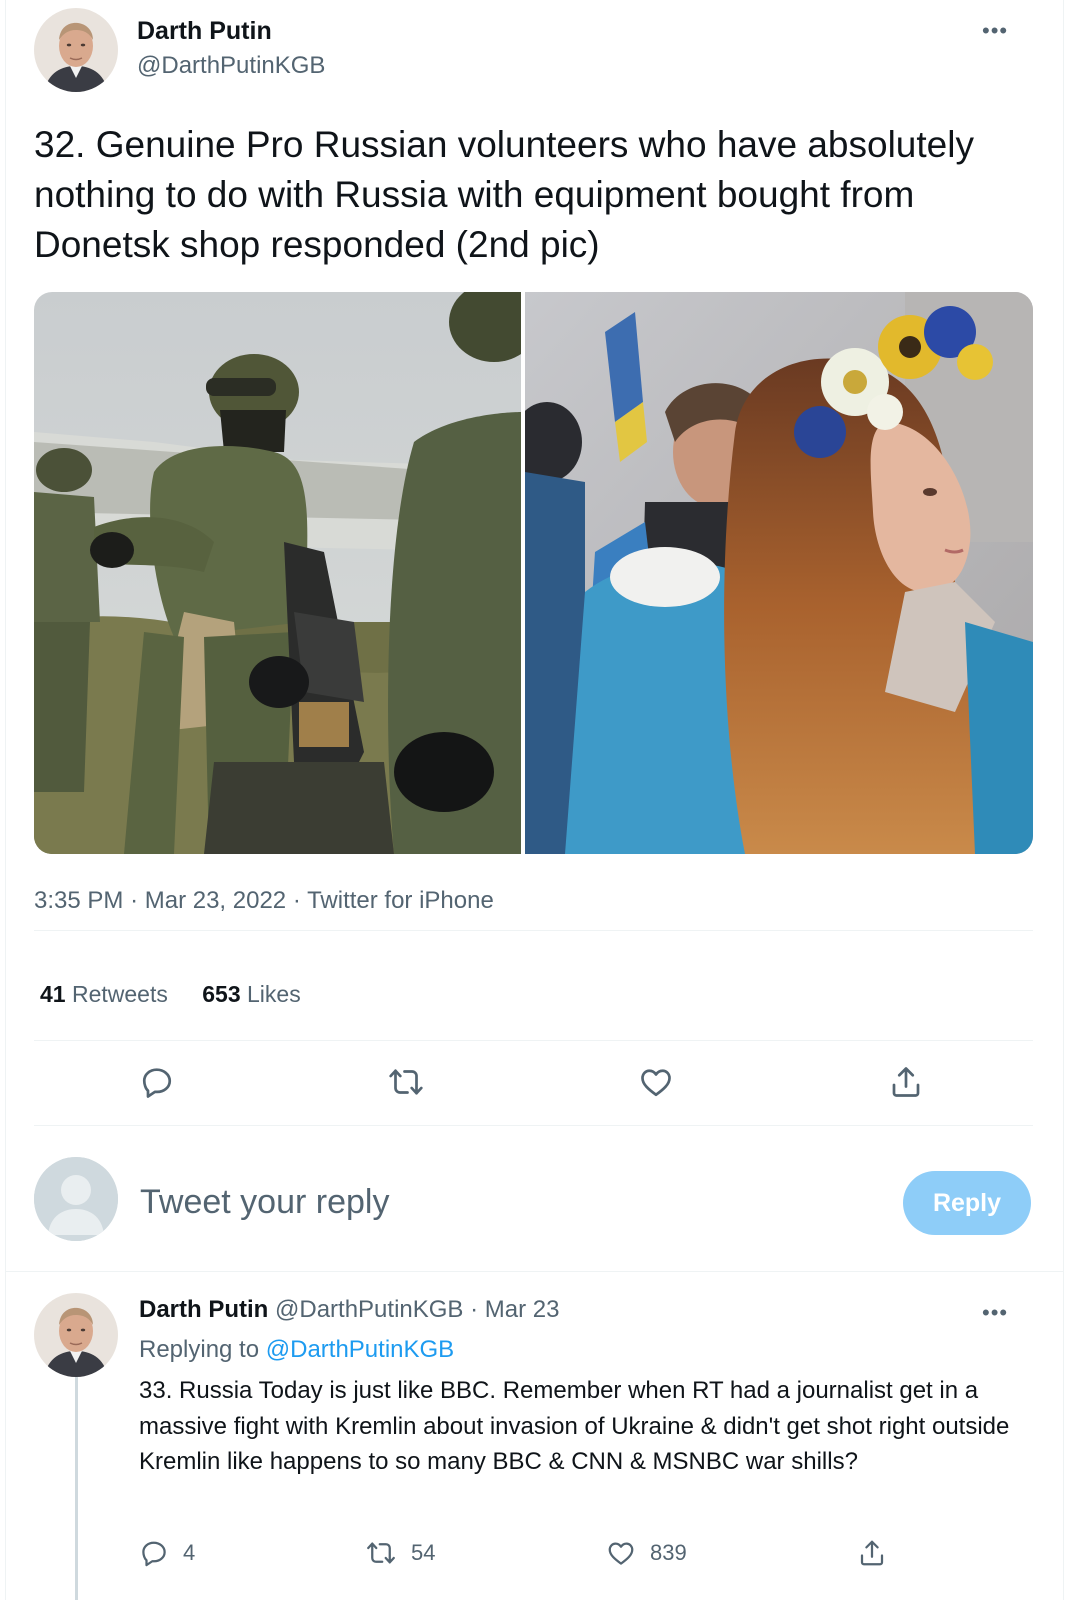 The image size is (1082, 1600). Describe the element at coordinates (381, 1553) in the screenshot. I see `retweet-icon-small` at that location.